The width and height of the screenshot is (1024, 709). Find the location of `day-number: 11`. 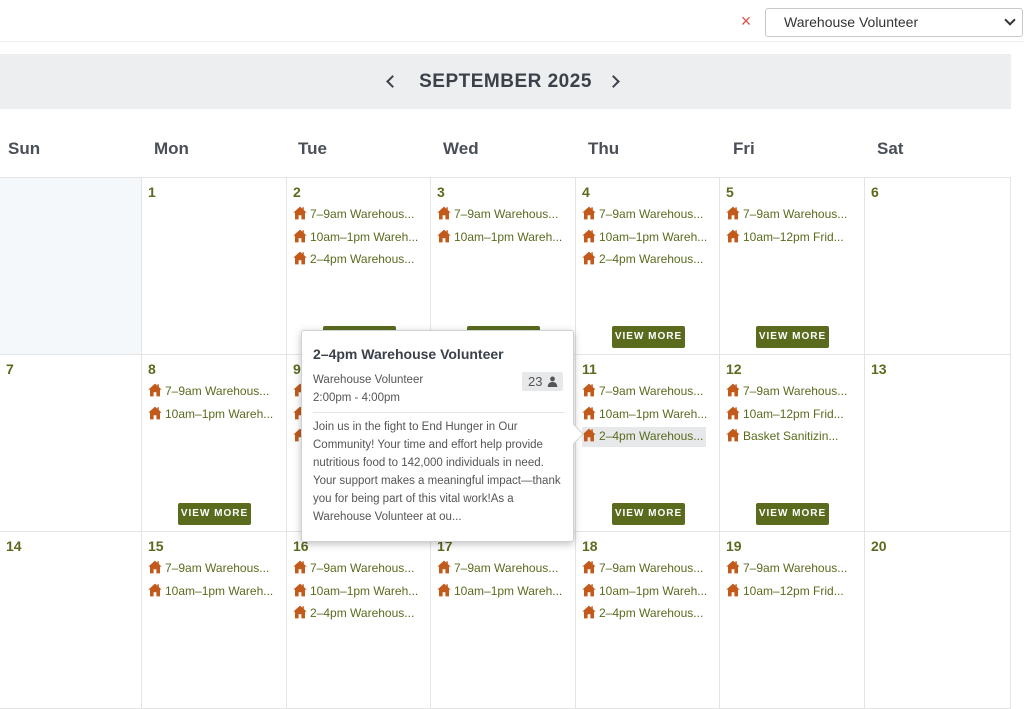

day-number: 11 is located at coordinates (589, 369).